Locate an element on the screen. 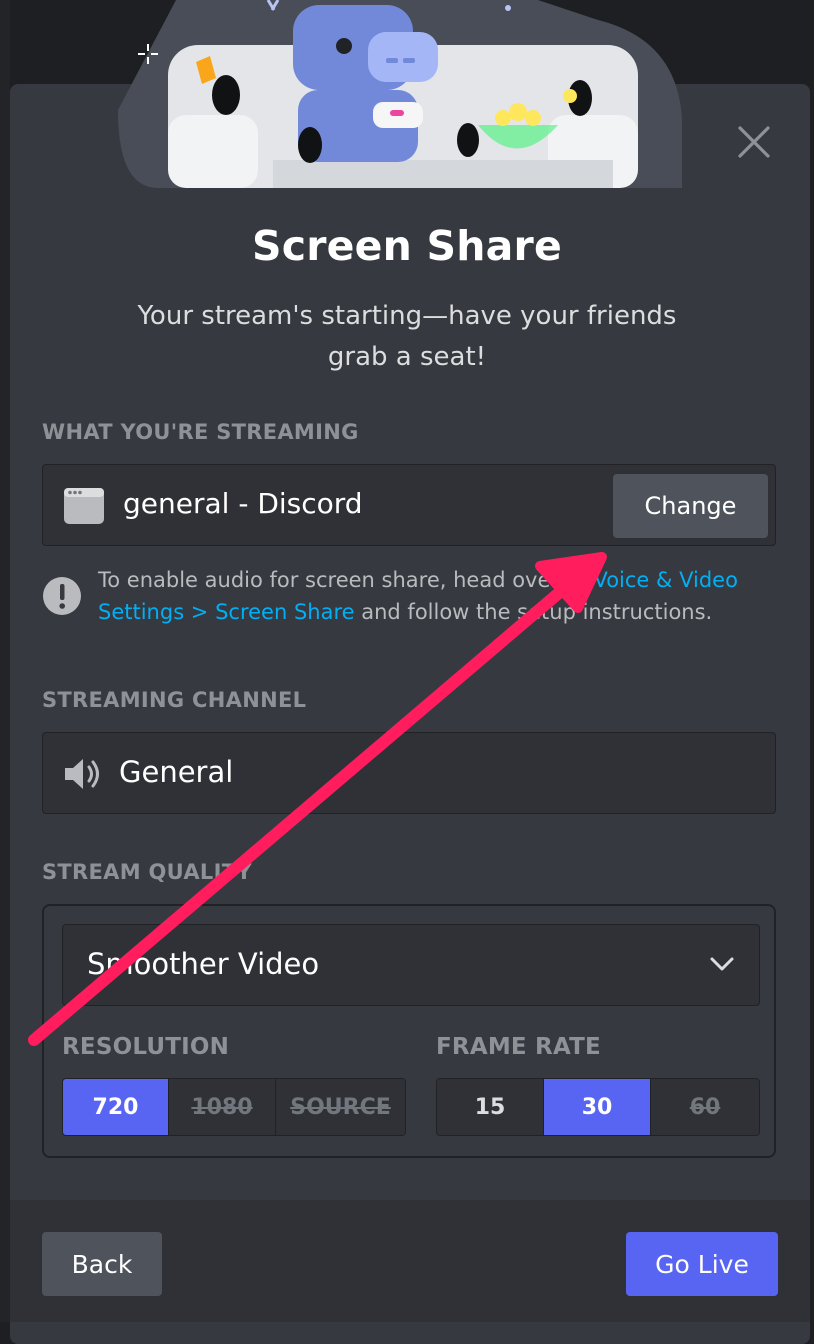 Image resolution: width=814 pixels, height=1344 pixels. speaker-icon is located at coordinates (82, 774).